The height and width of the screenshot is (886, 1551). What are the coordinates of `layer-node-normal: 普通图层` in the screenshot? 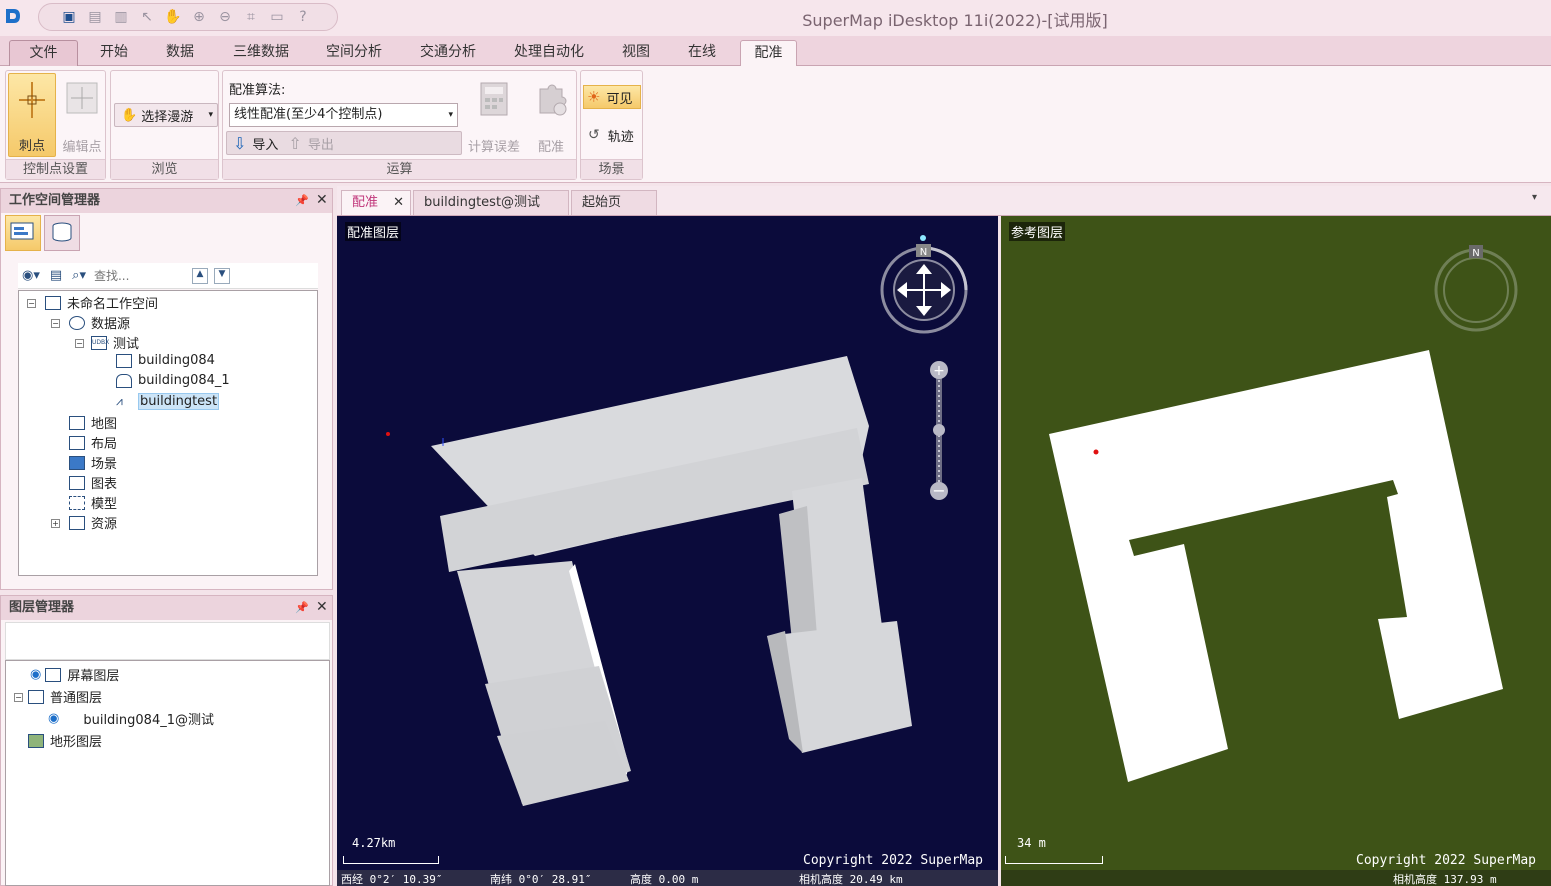 It's located at (65, 696).